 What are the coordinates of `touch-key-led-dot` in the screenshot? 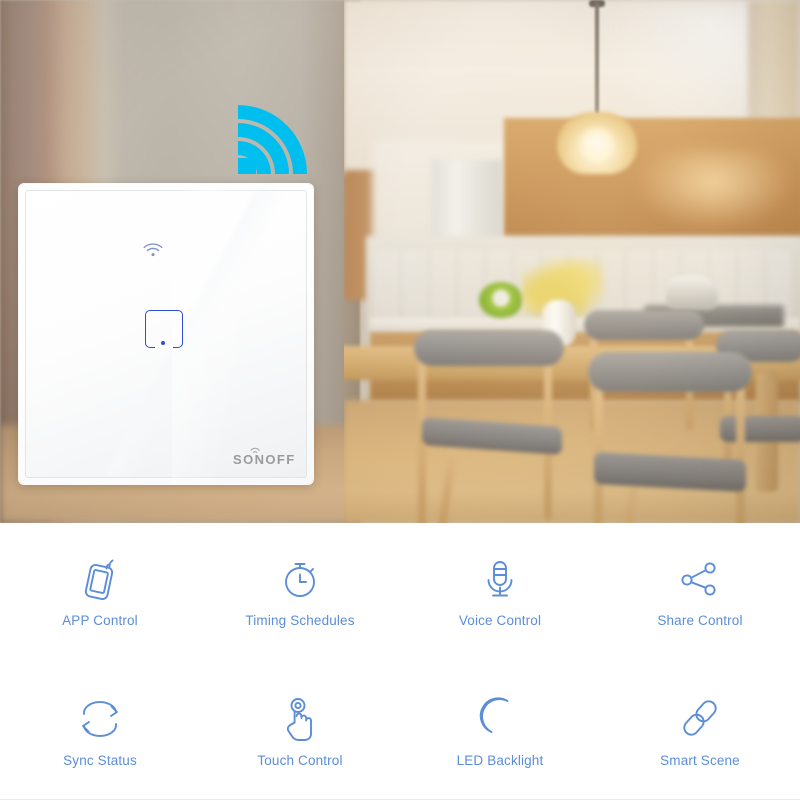 It's located at (163, 343).